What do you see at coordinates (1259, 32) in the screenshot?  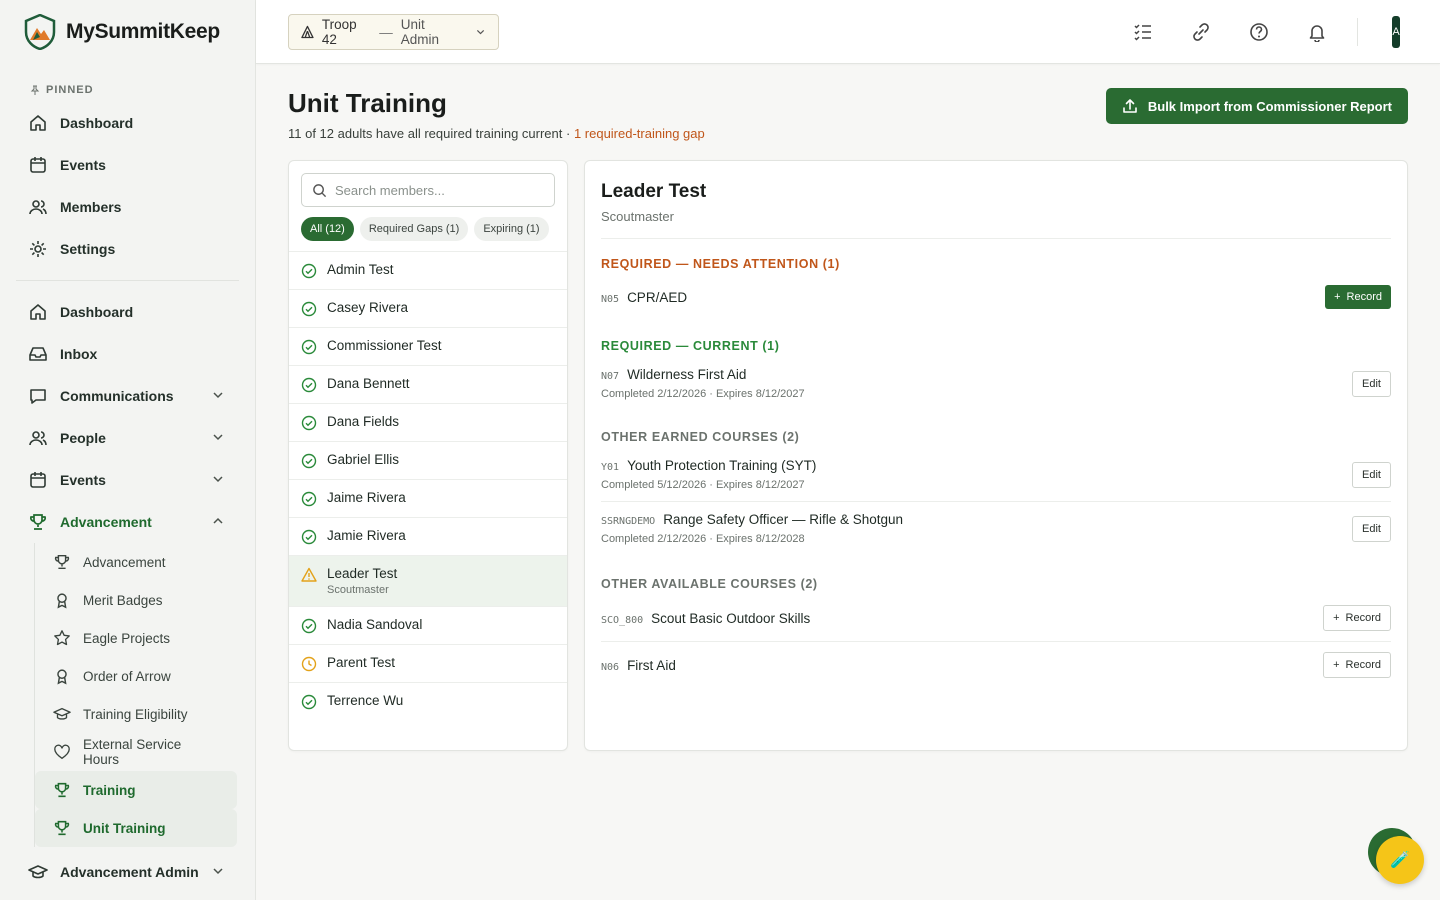 I see `help-icon` at bounding box center [1259, 32].